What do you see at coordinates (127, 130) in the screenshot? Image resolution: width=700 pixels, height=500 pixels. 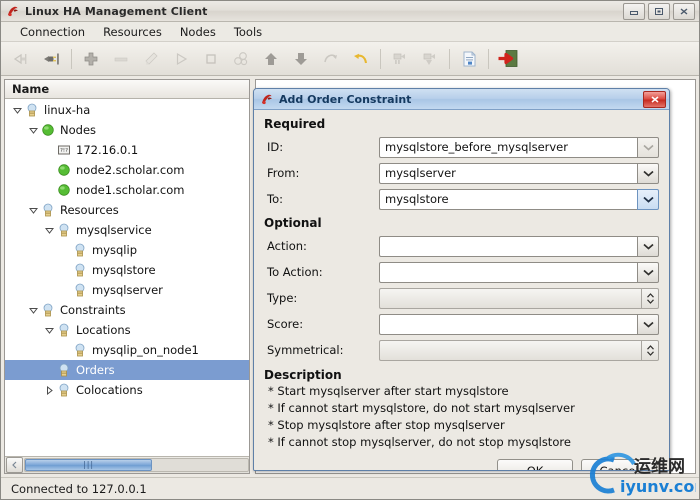 I see `tree-row: Nodes` at bounding box center [127, 130].